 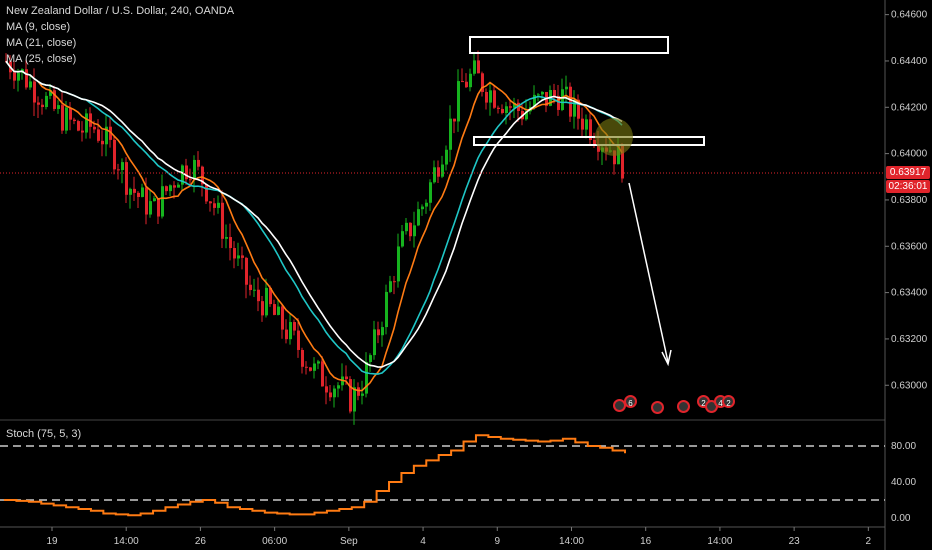 I want to click on y-tick-label: 0.63400, so click(x=909, y=293).